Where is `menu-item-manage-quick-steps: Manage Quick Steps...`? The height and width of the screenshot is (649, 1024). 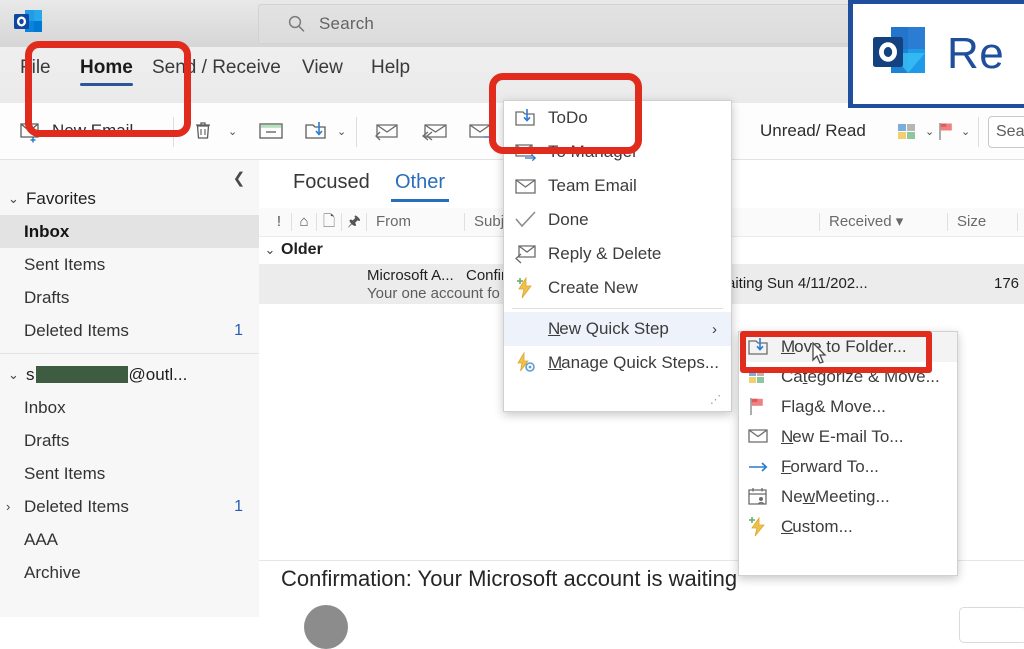 menu-item-manage-quick-steps: Manage Quick Steps... is located at coordinates (617, 363).